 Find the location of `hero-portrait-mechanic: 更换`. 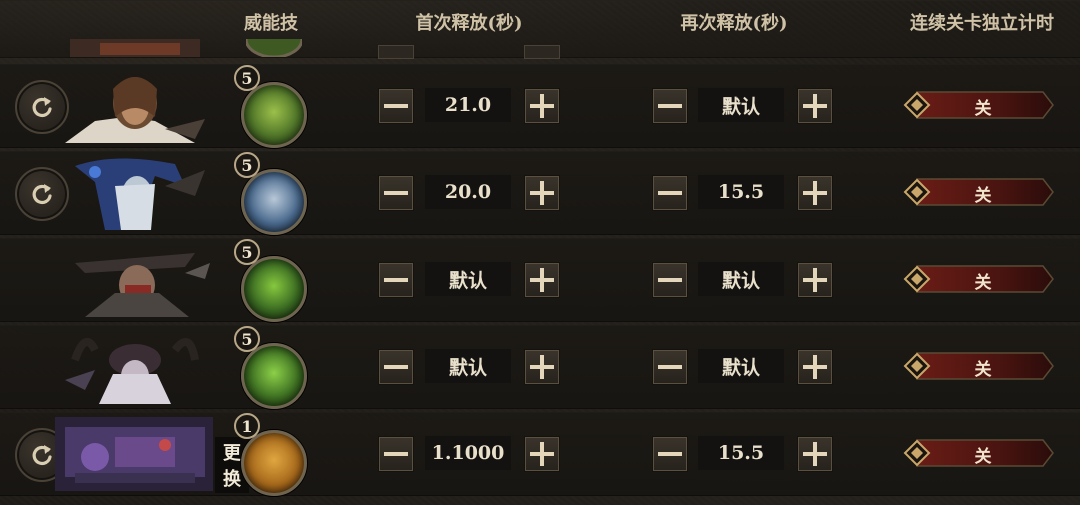

hero-portrait-mechanic: 更换 is located at coordinates (152, 455).